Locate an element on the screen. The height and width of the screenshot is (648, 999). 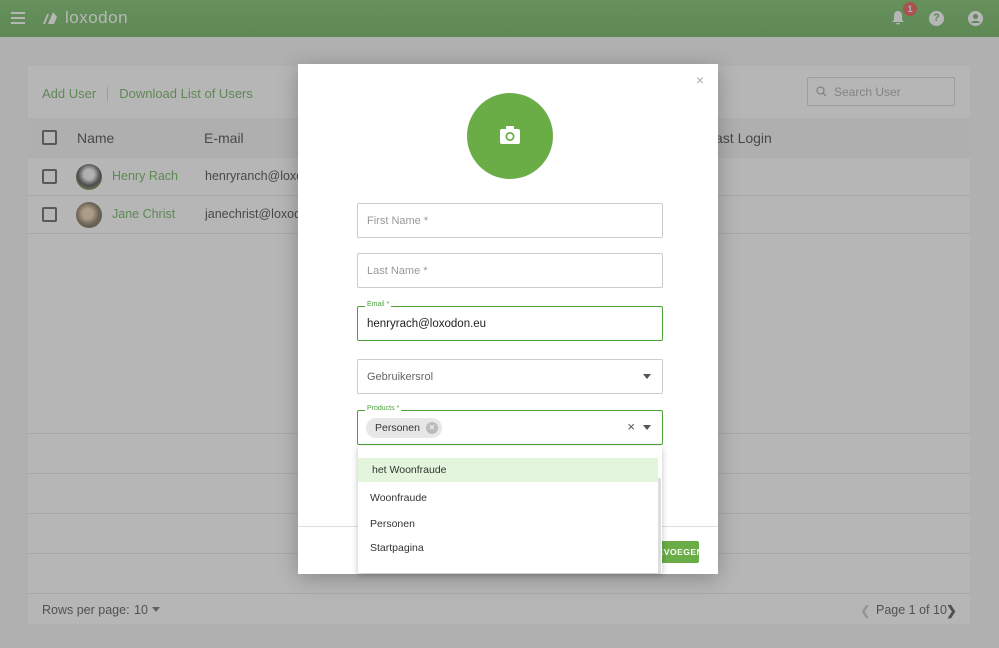
upload-photo-button is located at coordinates (510, 136).